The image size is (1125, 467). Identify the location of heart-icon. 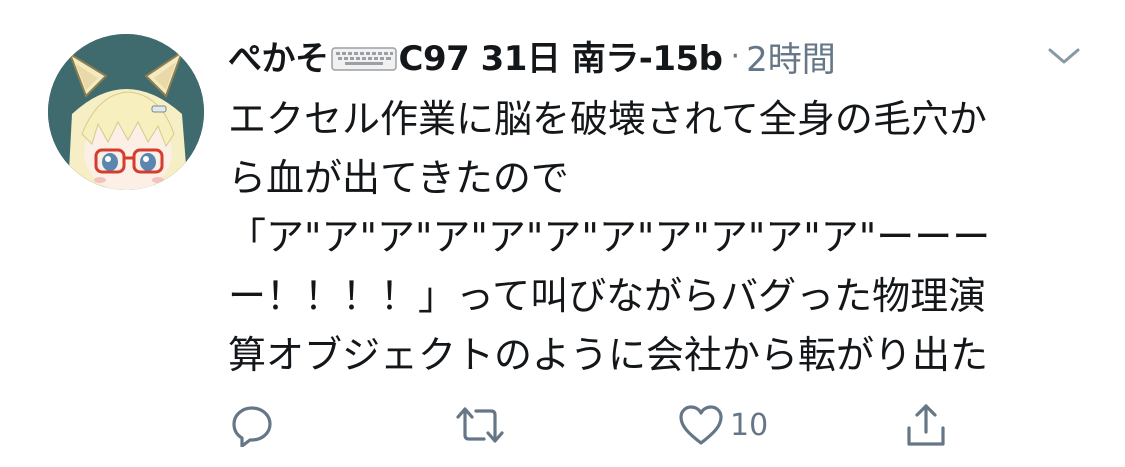
(701, 425).